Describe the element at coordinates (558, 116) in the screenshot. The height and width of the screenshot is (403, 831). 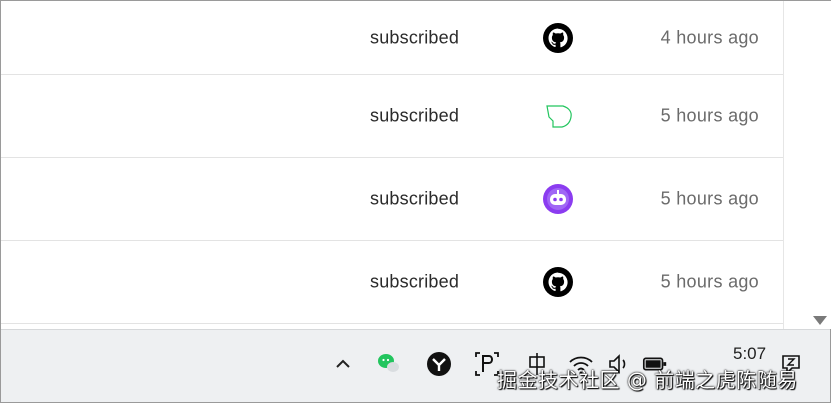
I see `green-shape-icon` at that location.